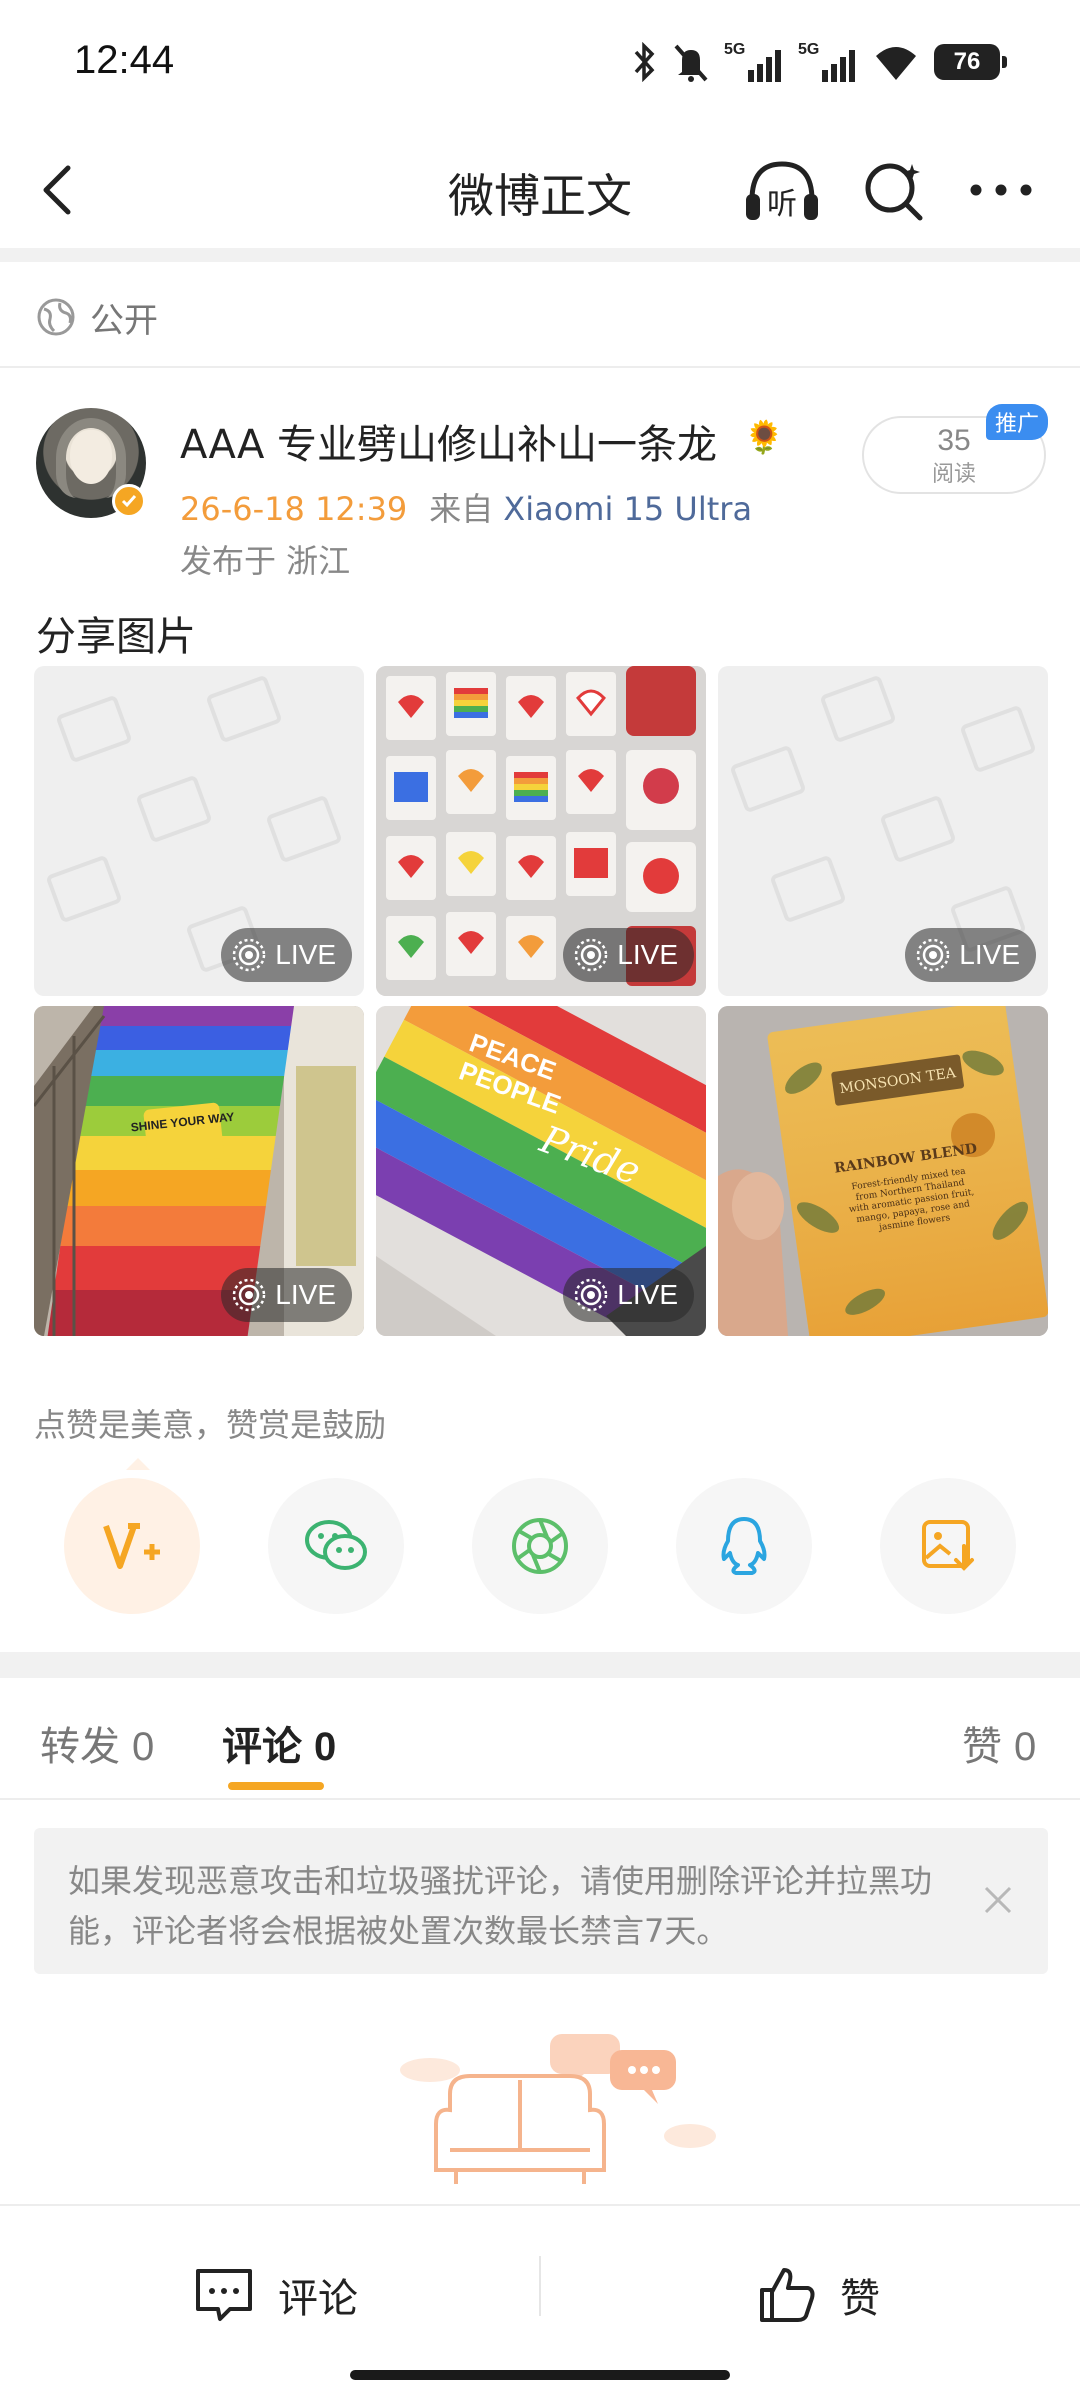  What do you see at coordinates (199, 1171) in the screenshot?
I see `image-tile: SHINE YOUR WAY LIVE` at bounding box center [199, 1171].